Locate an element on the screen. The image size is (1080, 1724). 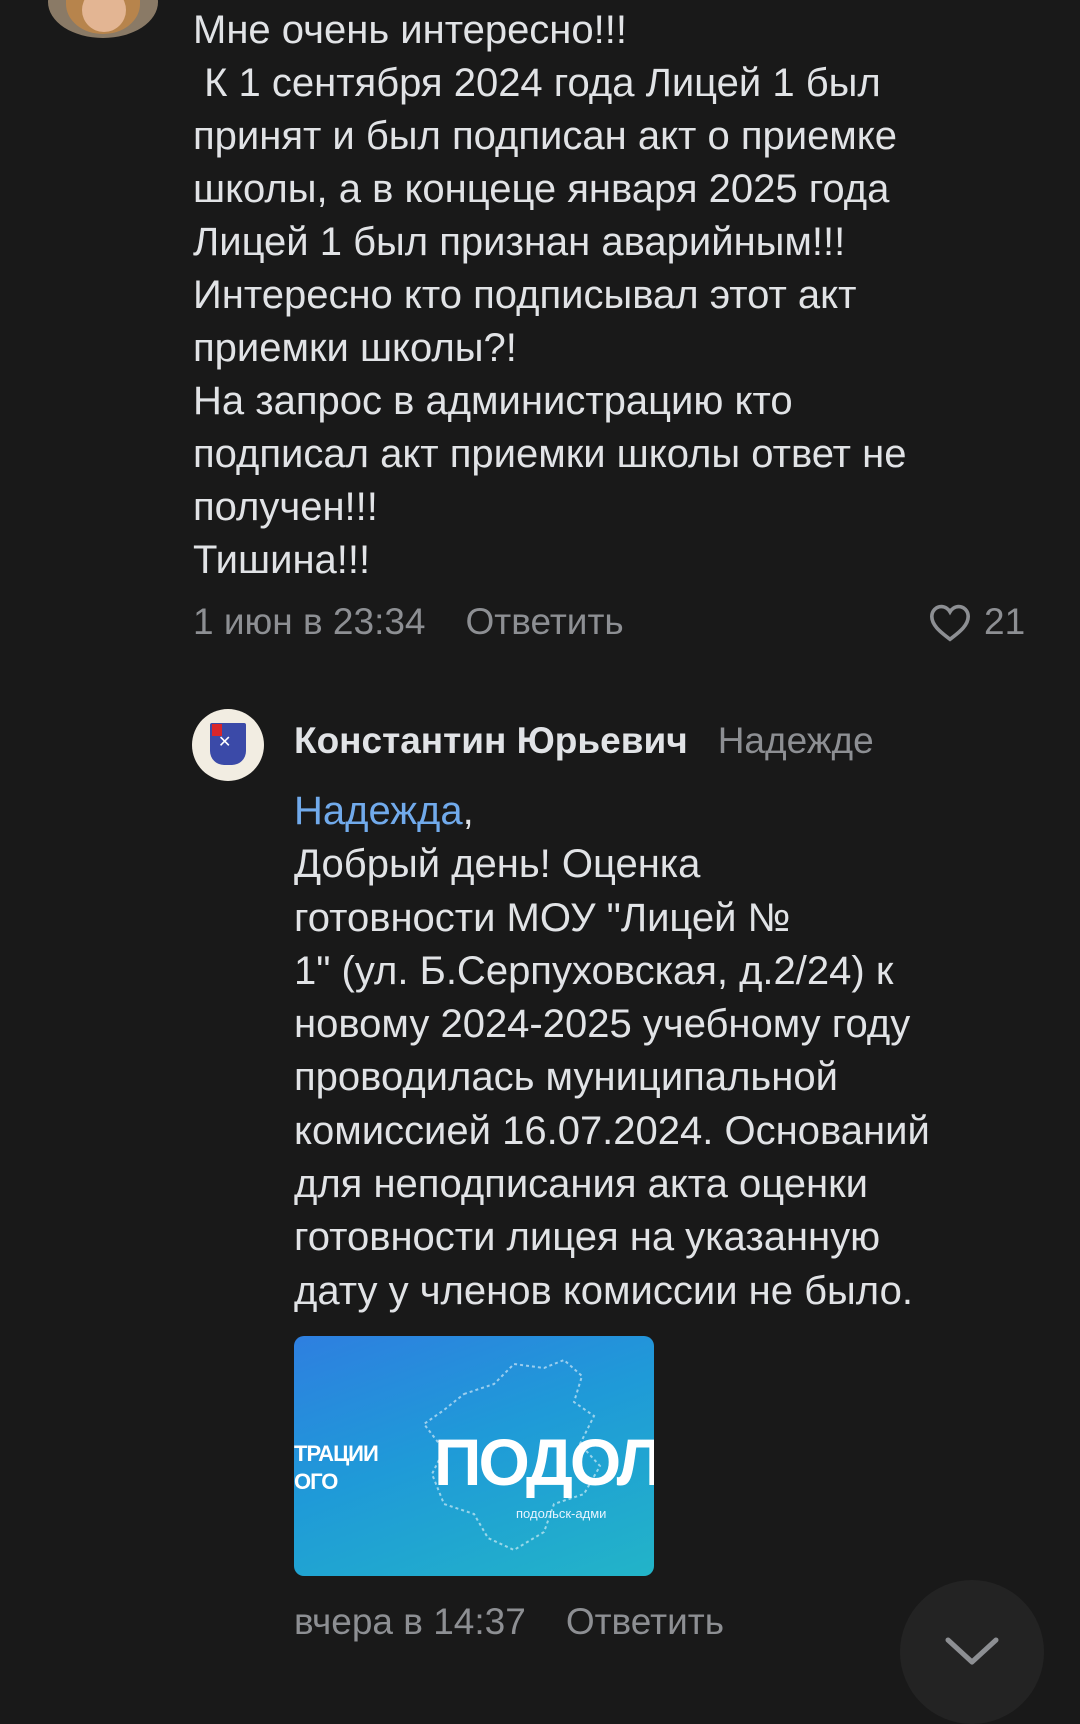
like-count: 21 is located at coordinates (1005, 621).